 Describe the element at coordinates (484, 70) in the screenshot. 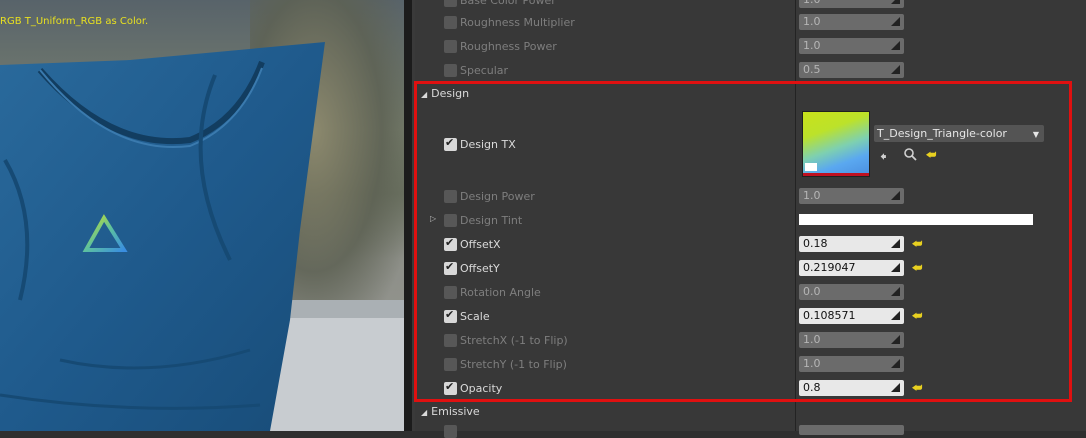

I see `specular-label: Specular` at that location.